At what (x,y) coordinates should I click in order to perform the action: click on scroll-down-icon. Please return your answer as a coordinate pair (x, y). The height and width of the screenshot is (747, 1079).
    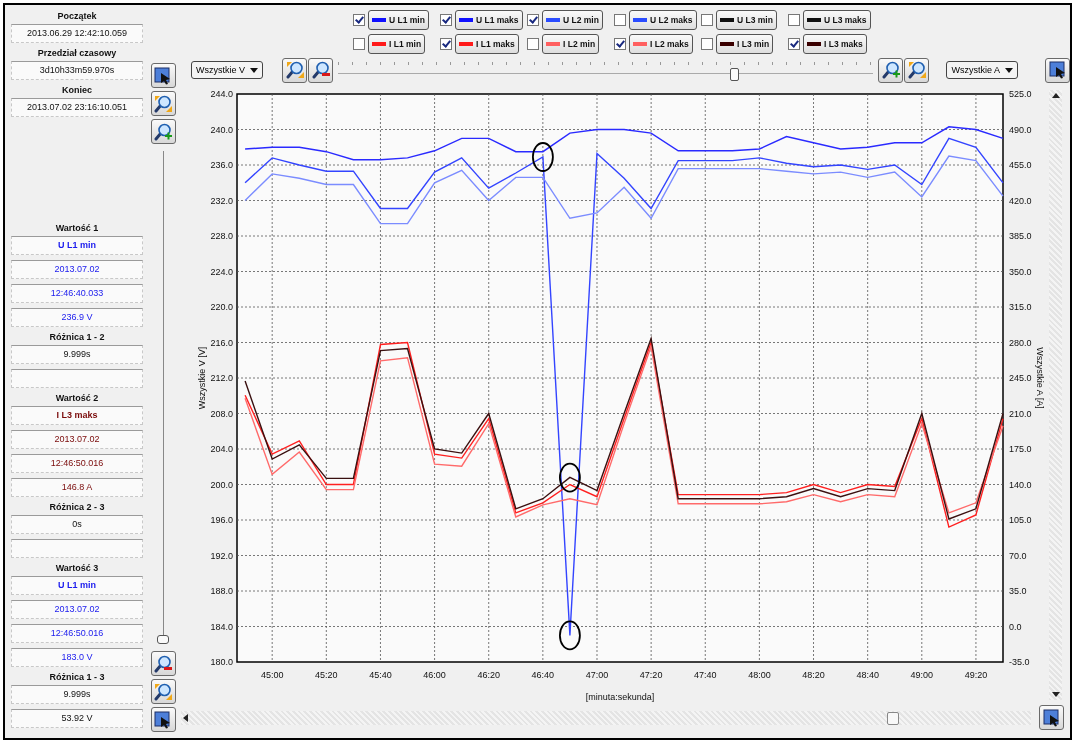
    Looking at the image, I should click on (1055, 694).